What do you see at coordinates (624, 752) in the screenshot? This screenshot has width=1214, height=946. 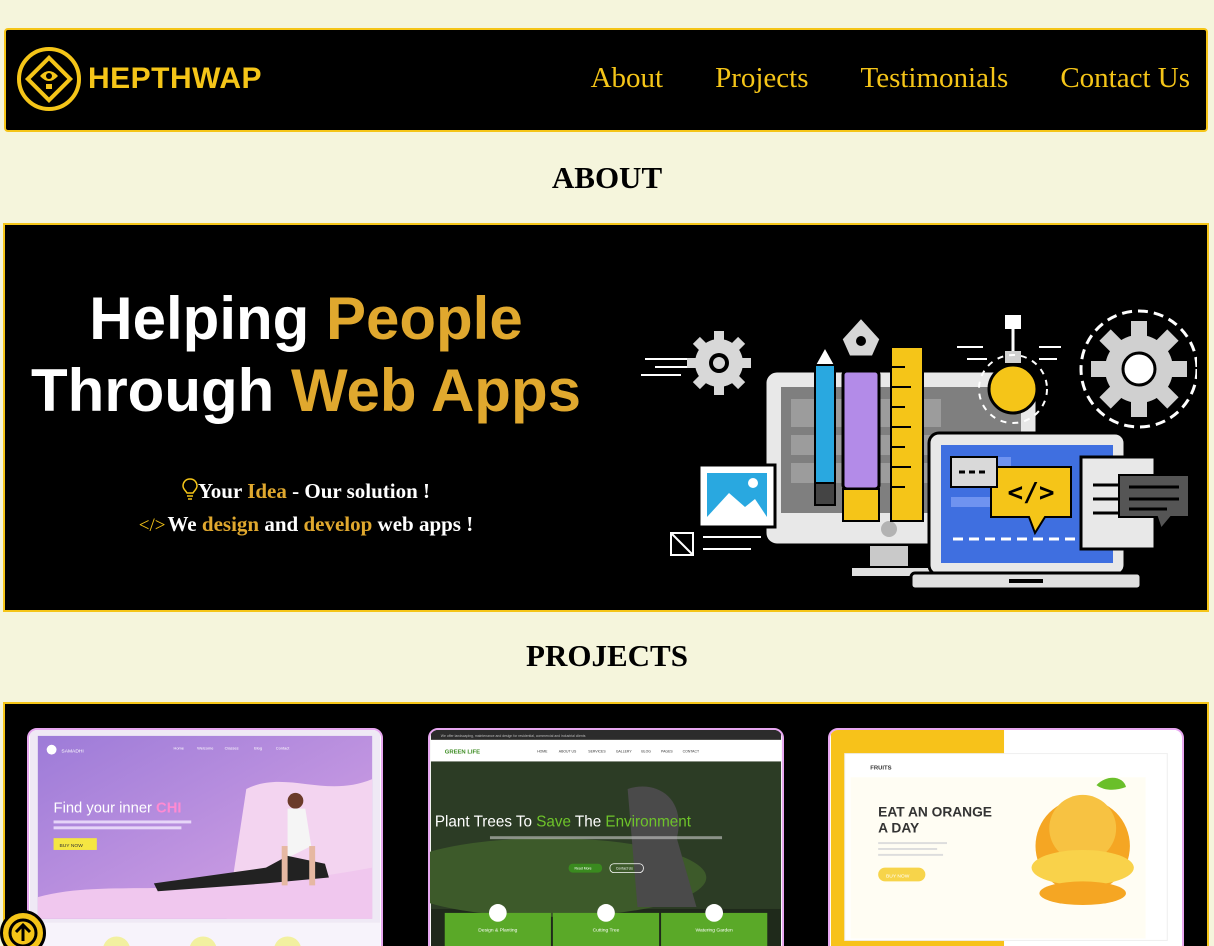 I see `gl-nav-gallery: GALLERY` at bounding box center [624, 752].